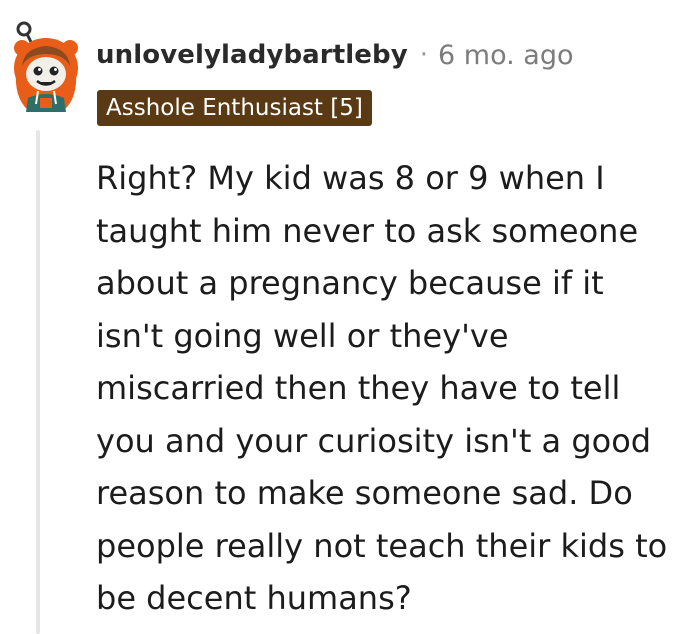 Image resolution: width=700 pixels, height=634 pixels. I want to click on snoo-avatar-icon, so click(46, 66).